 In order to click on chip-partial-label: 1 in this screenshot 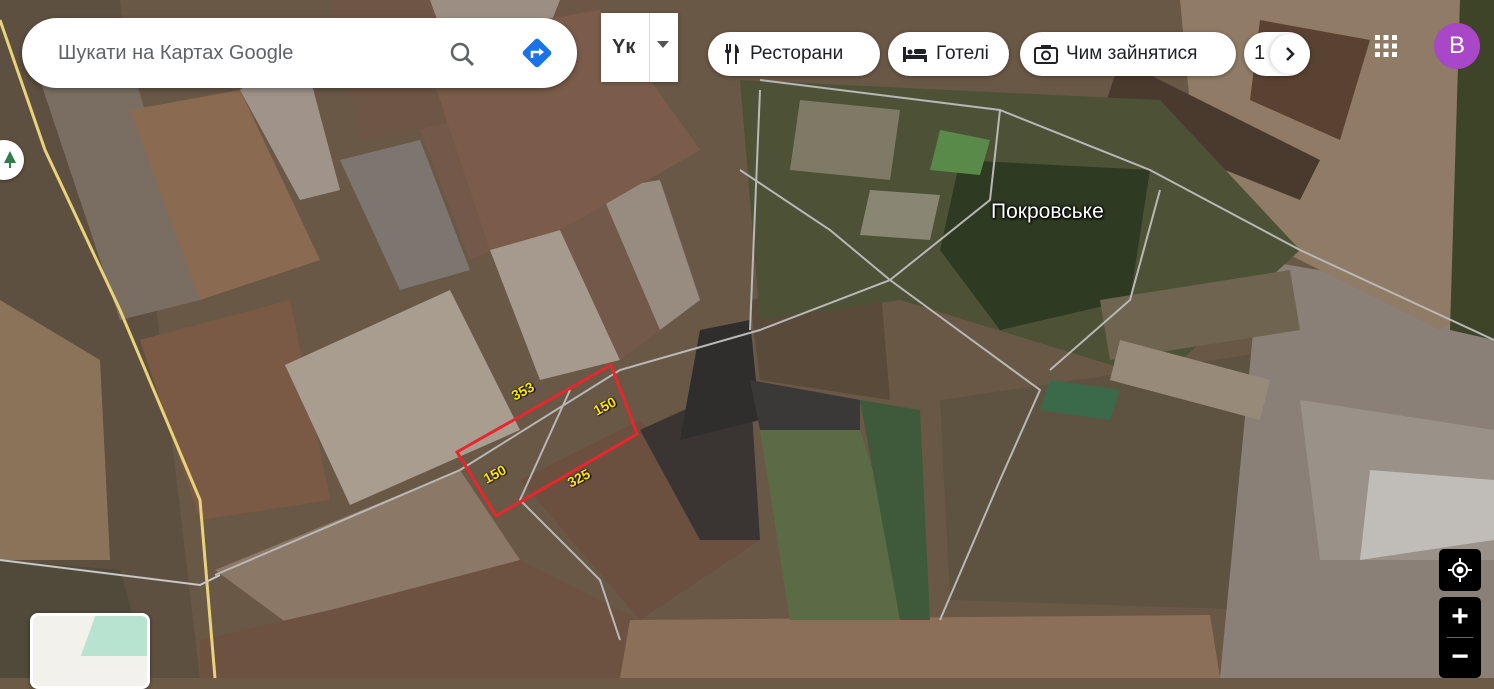, I will do `click(1260, 53)`.